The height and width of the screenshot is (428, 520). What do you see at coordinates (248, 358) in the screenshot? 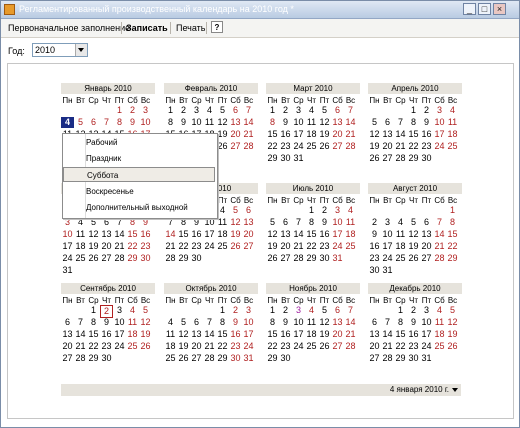
I see `day-cell: 31` at bounding box center [248, 358].